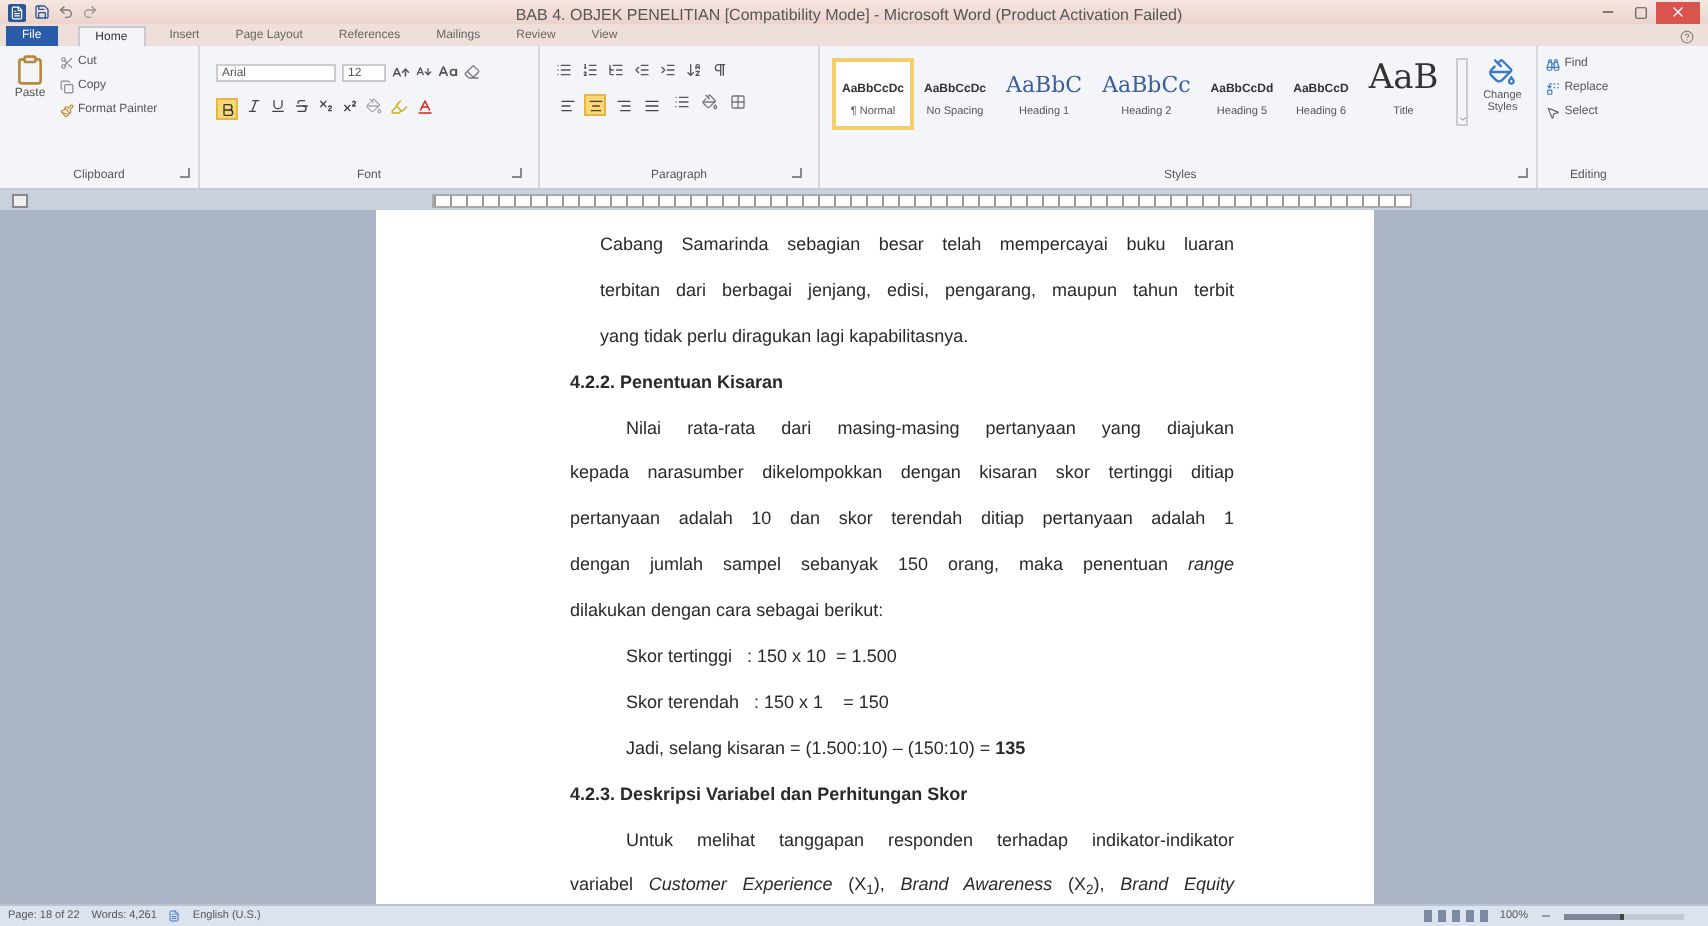 This screenshot has width=1708, height=926. Describe the element at coordinates (916, 245) in the screenshot. I see `document-text-line: Cabang Samarinda sebagian besar telah mempercayai buku luaran` at that location.